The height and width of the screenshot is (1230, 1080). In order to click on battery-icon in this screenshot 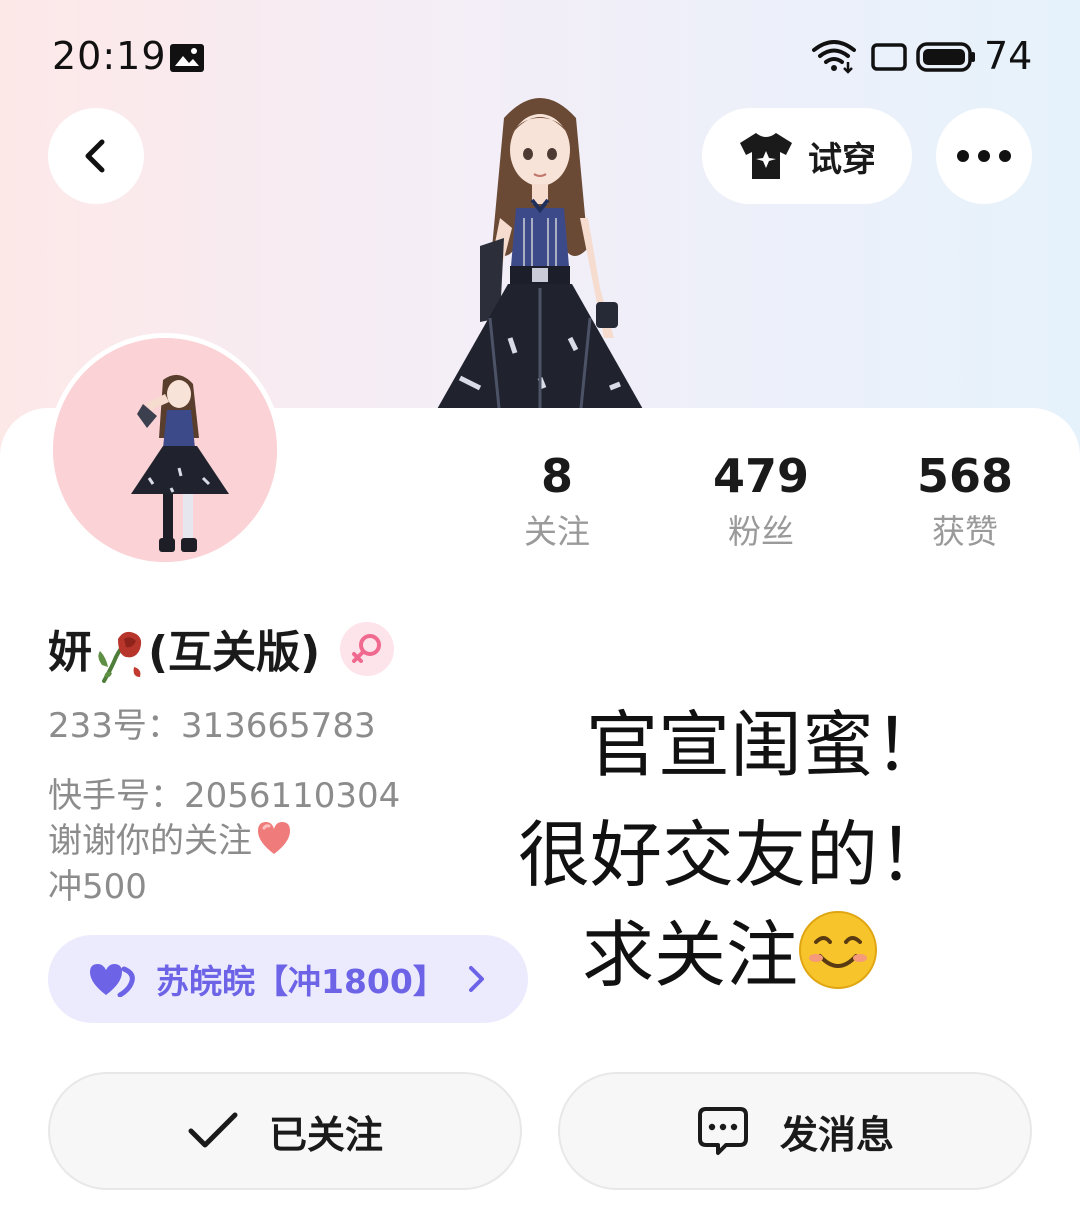, I will do `click(945, 57)`.